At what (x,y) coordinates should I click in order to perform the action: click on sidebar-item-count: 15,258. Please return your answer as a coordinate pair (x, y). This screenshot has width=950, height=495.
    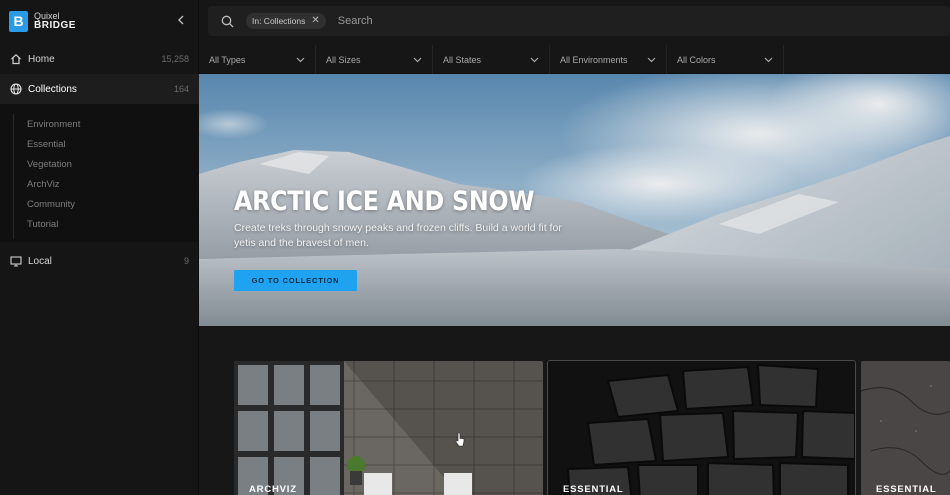
    Looking at the image, I should click on (175, 59).